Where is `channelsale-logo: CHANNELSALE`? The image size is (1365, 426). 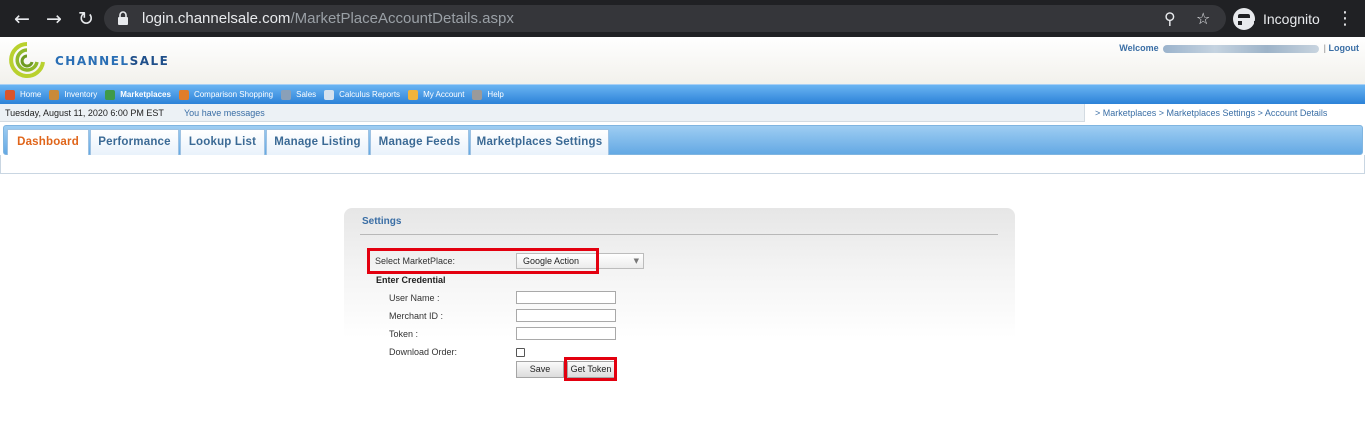
channelsale-logo: CHANNELSALE is located at coordinates (102, 60).